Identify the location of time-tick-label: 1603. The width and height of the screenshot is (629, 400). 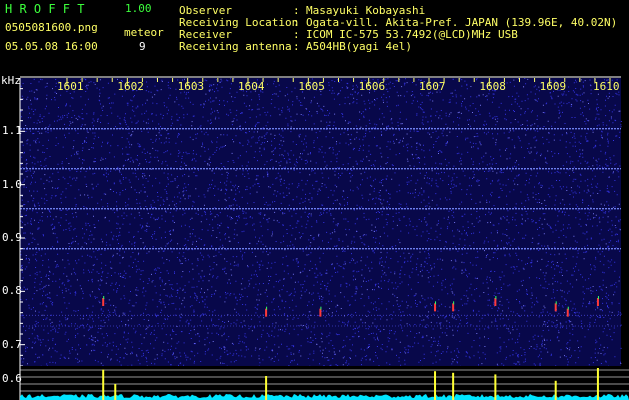
(191, 86).